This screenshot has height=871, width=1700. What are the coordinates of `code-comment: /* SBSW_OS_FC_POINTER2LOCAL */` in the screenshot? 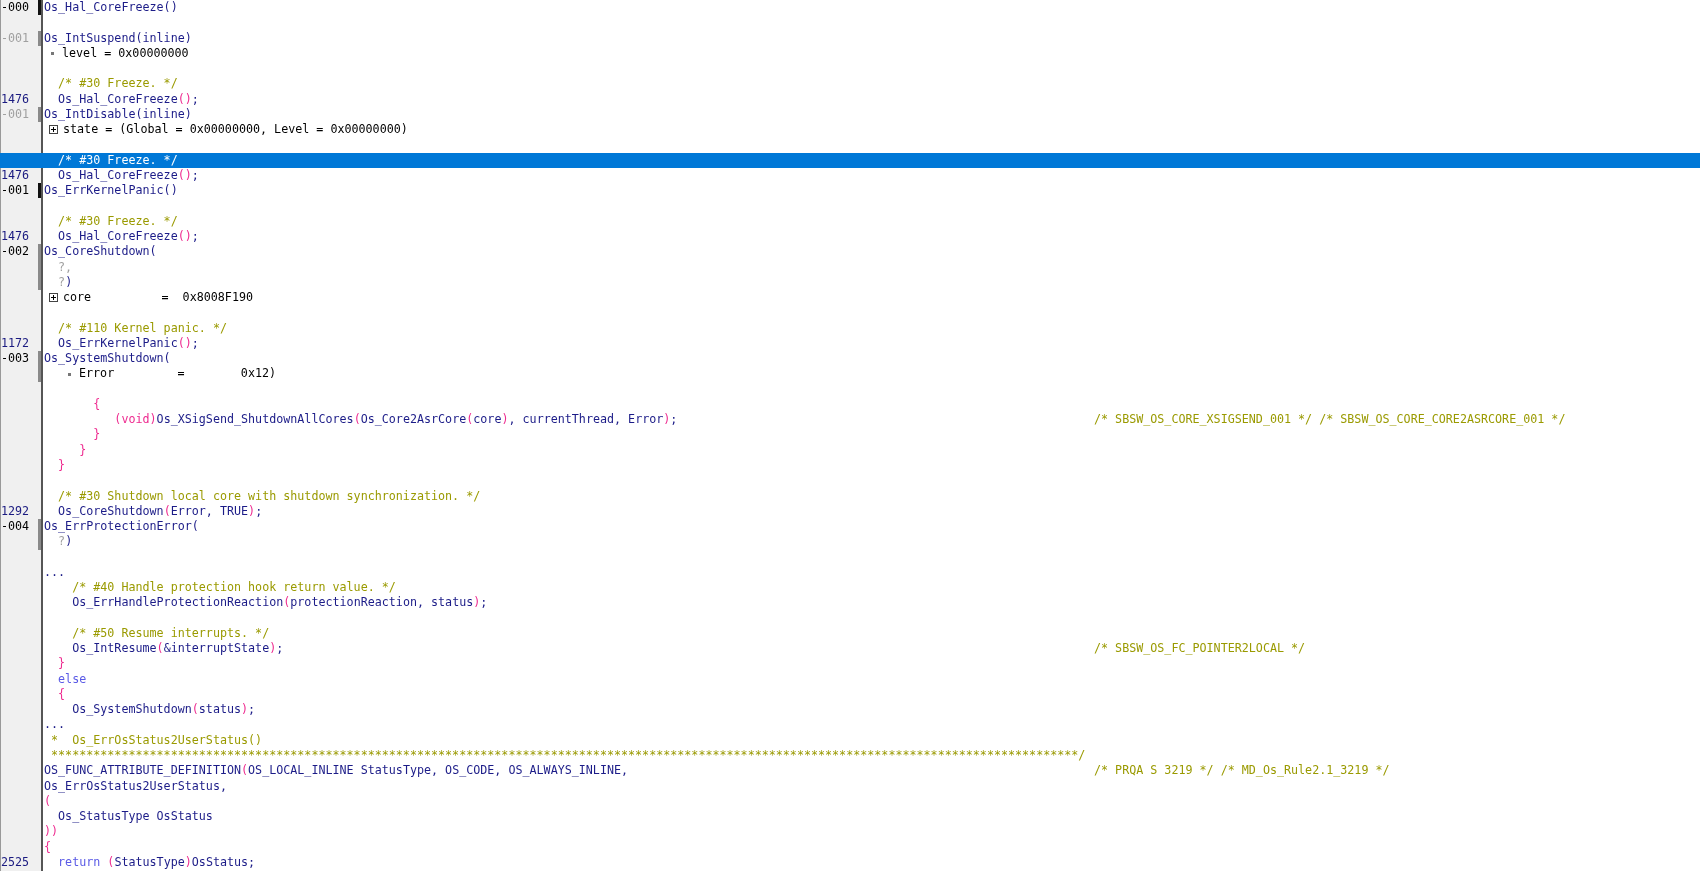 It's located at (1200, 649).